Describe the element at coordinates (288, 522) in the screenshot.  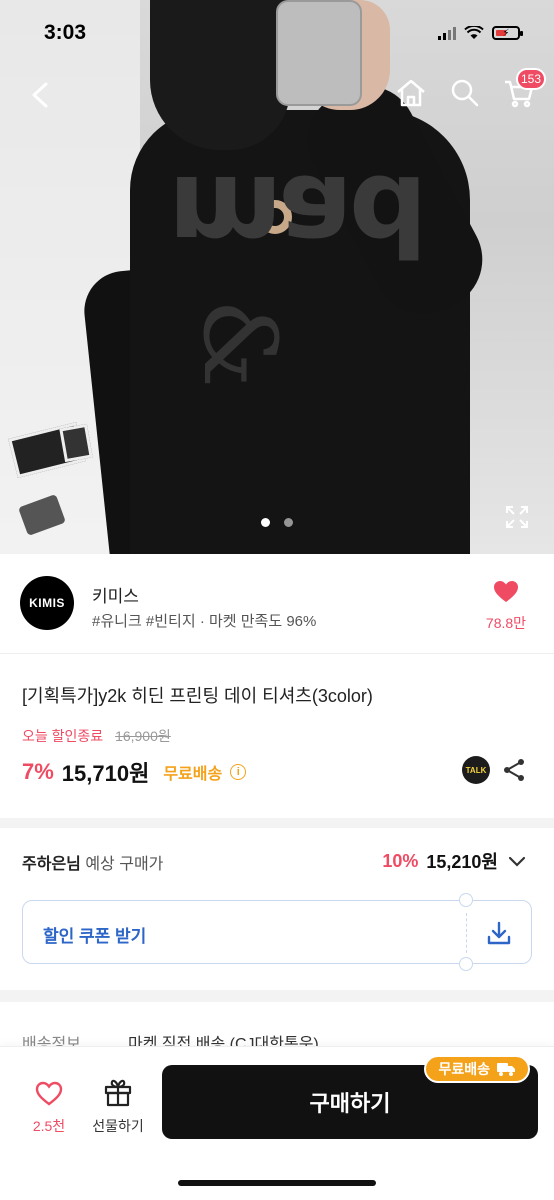
I see `gallery-dot` at that location.